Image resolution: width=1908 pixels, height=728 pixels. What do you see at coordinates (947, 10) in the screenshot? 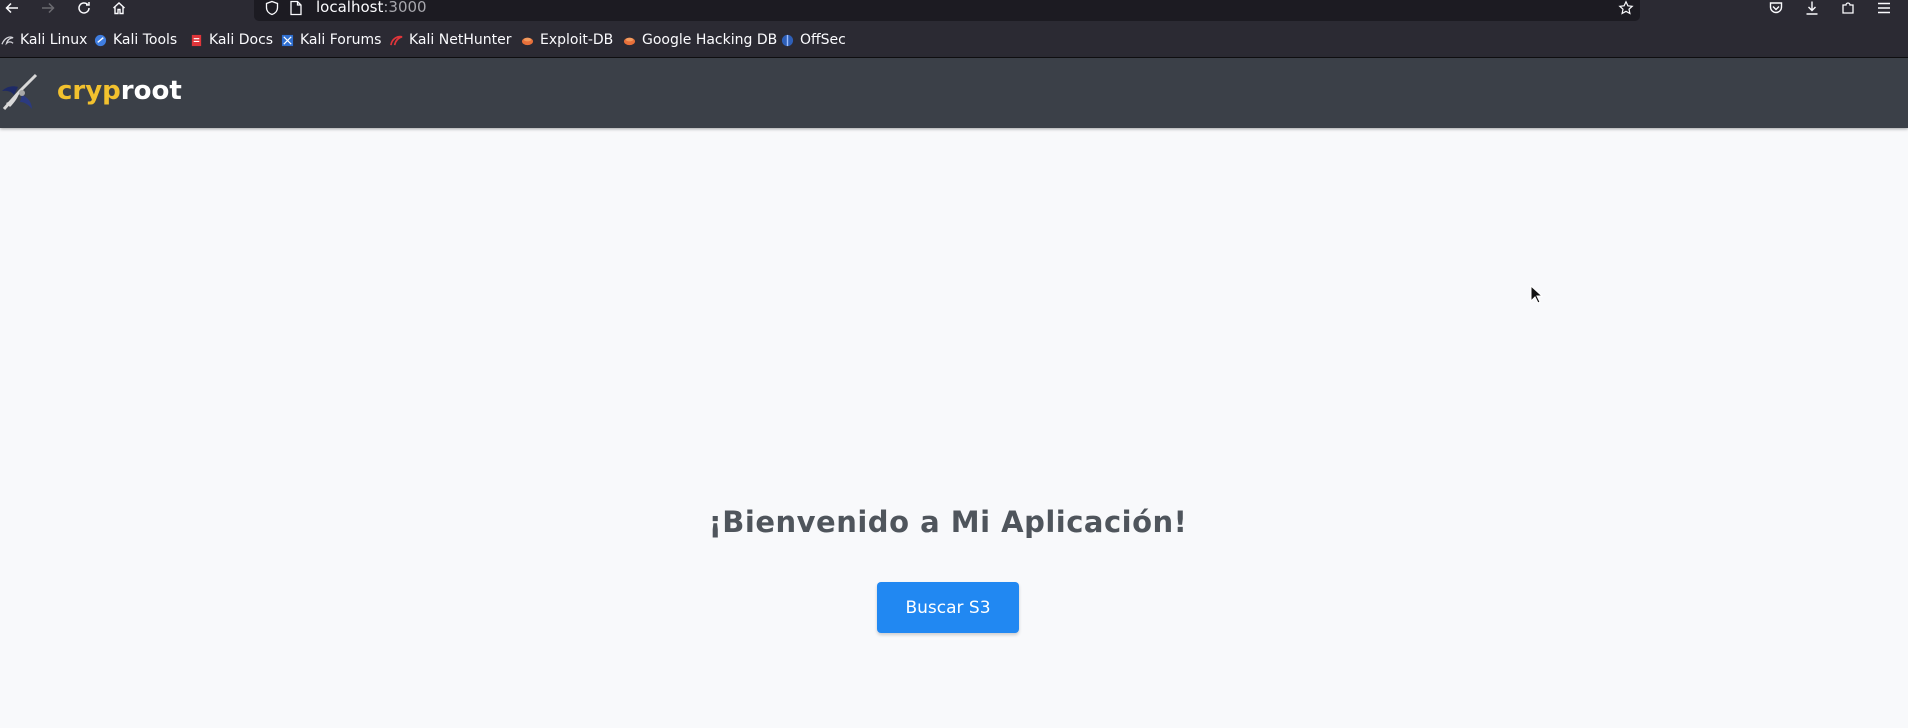
I see `url-bar: localhost:3000` at bounding box center [947, 10].